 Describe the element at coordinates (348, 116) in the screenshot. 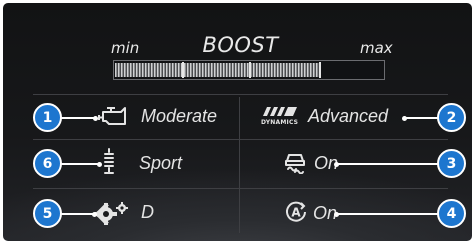

I see `dynamics-mode-value: Advanced` at that location.